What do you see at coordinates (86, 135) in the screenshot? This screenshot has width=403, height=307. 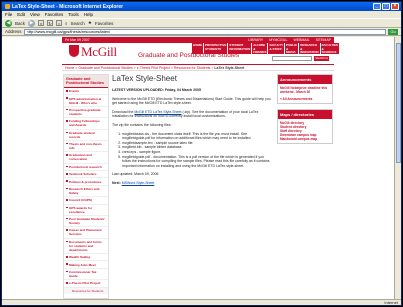 I see `left-nav-item: Graduate student records` at bounding box center [86, 135].